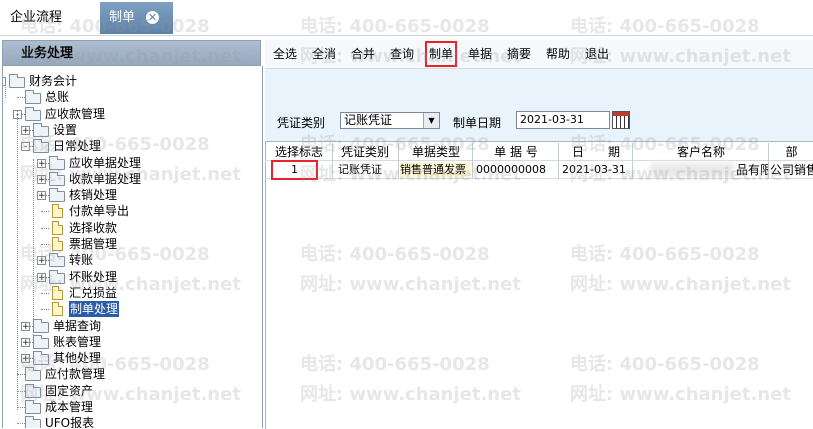  Describe the element at coordinates (105, 179) in the screenshot. I see `tree-node-label: 收款单据处理` at that location.